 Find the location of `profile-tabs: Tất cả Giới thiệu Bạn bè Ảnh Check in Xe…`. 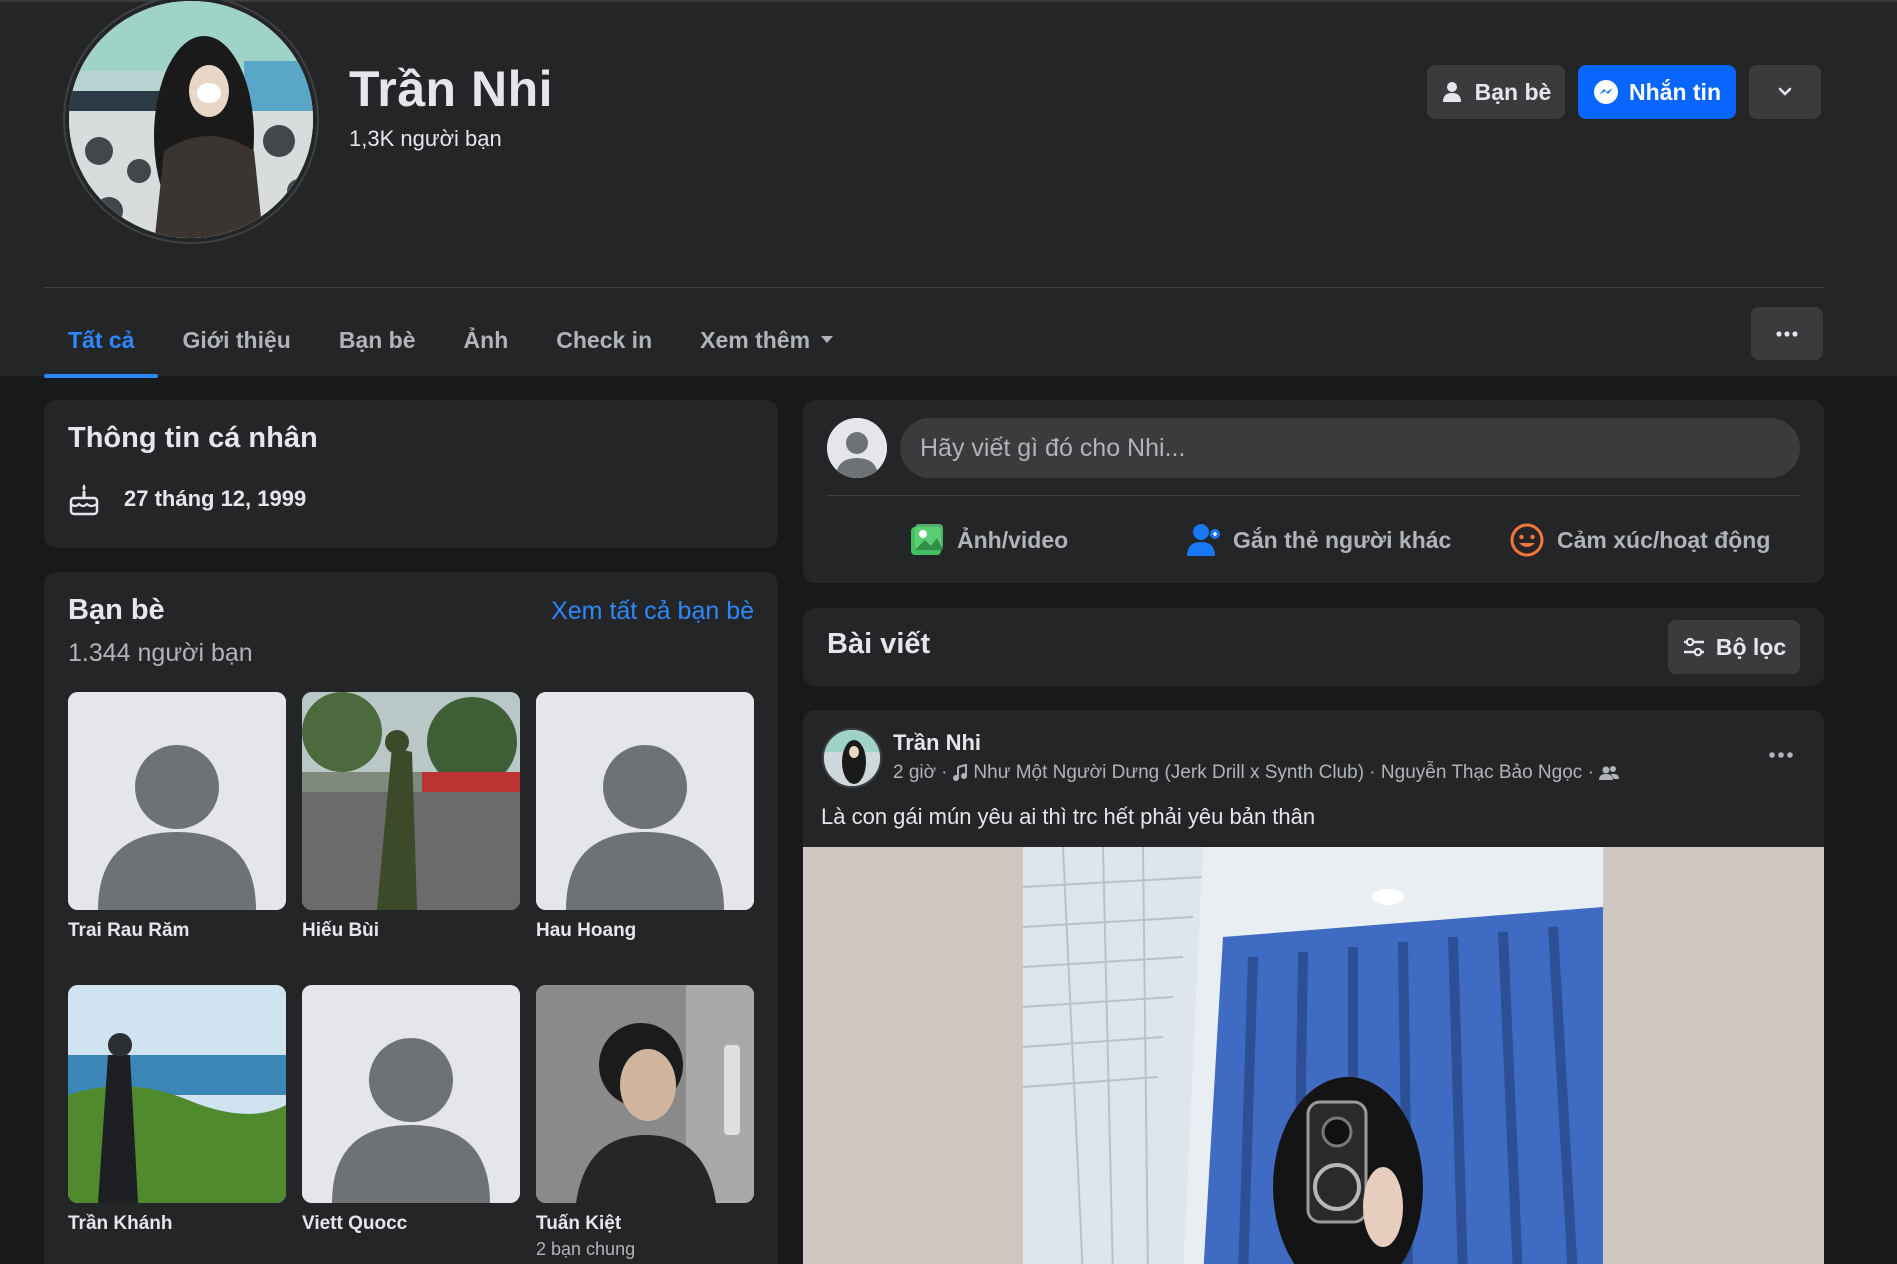

profile-tabs: Tất cả Giới thiệu Bạn bè Ảnh Check in Xe… is located at coordinates (451, 340).